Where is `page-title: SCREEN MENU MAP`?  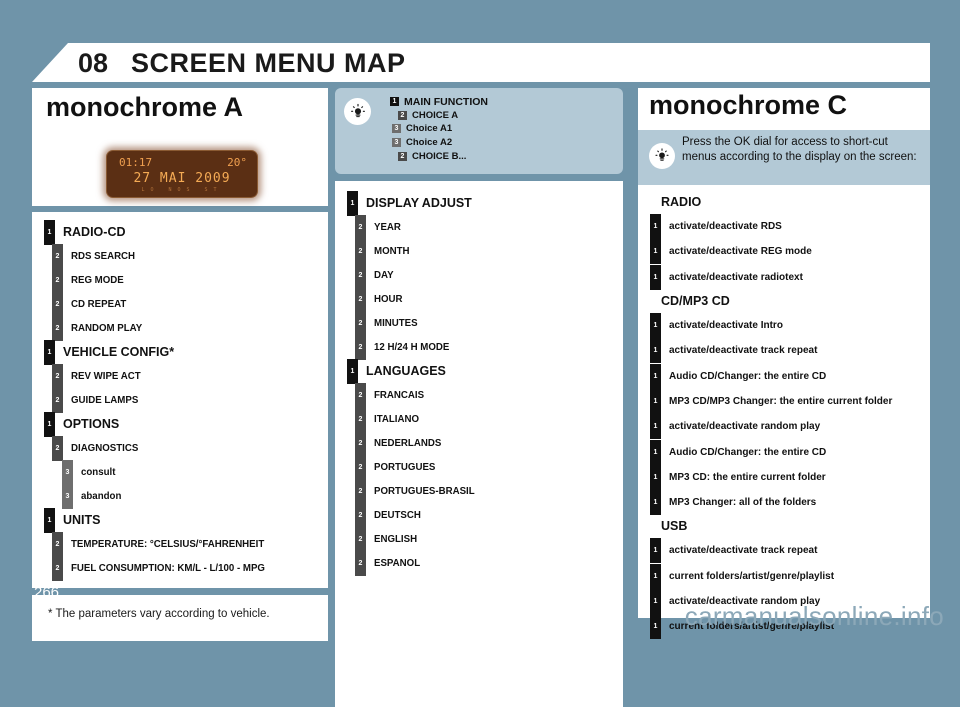 page-title: SCREEN MENU MAP is located at coordinates (268, 63).